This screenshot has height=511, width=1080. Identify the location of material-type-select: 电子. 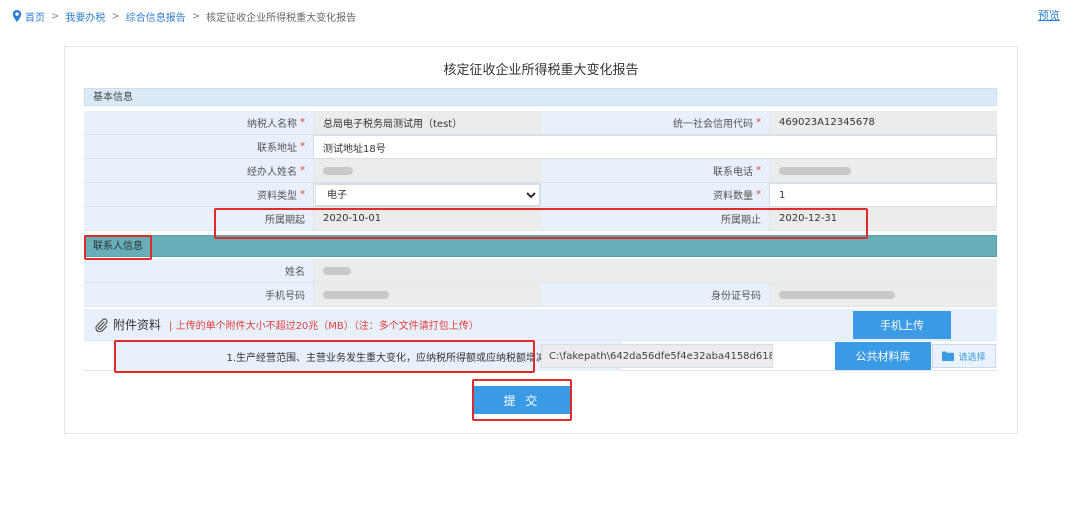
(427, 195).